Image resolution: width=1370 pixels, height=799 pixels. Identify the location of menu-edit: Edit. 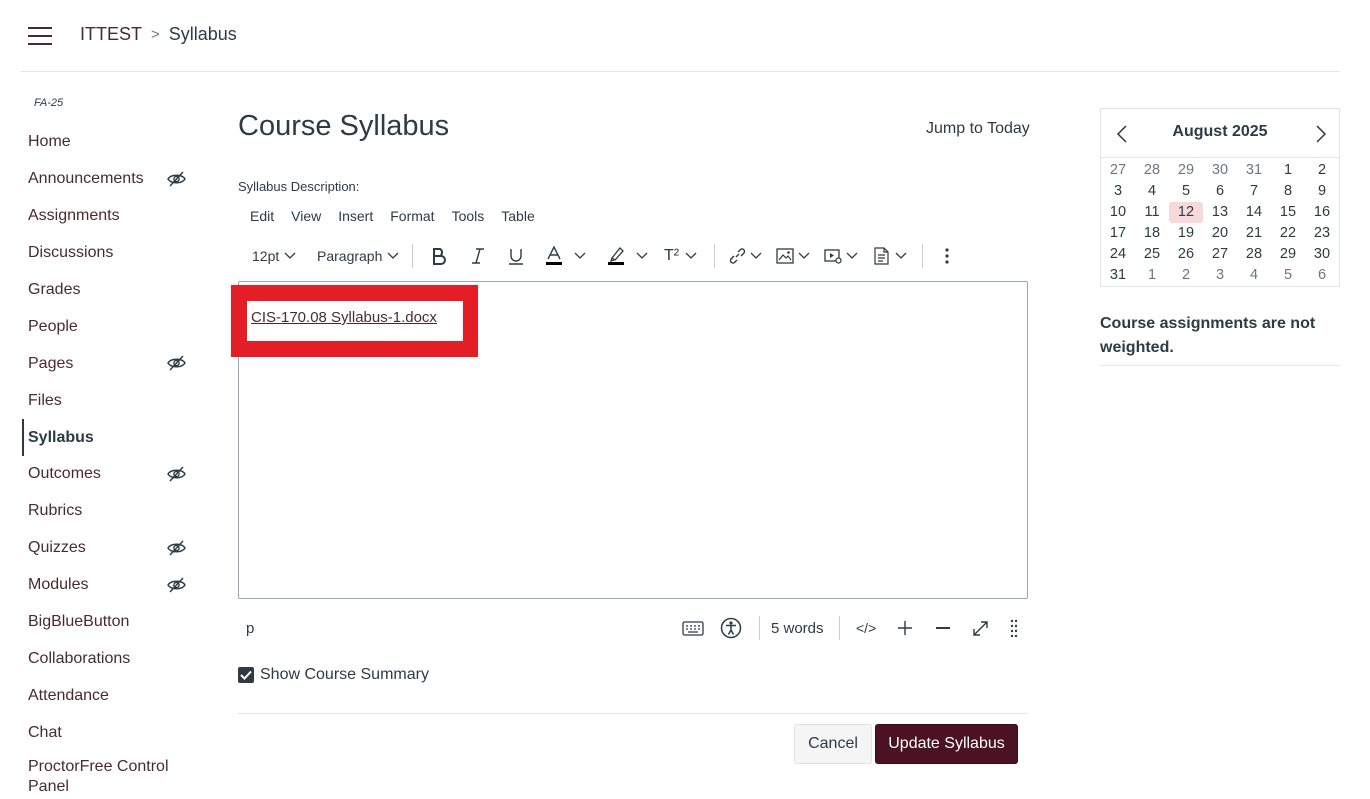
(262, 216).